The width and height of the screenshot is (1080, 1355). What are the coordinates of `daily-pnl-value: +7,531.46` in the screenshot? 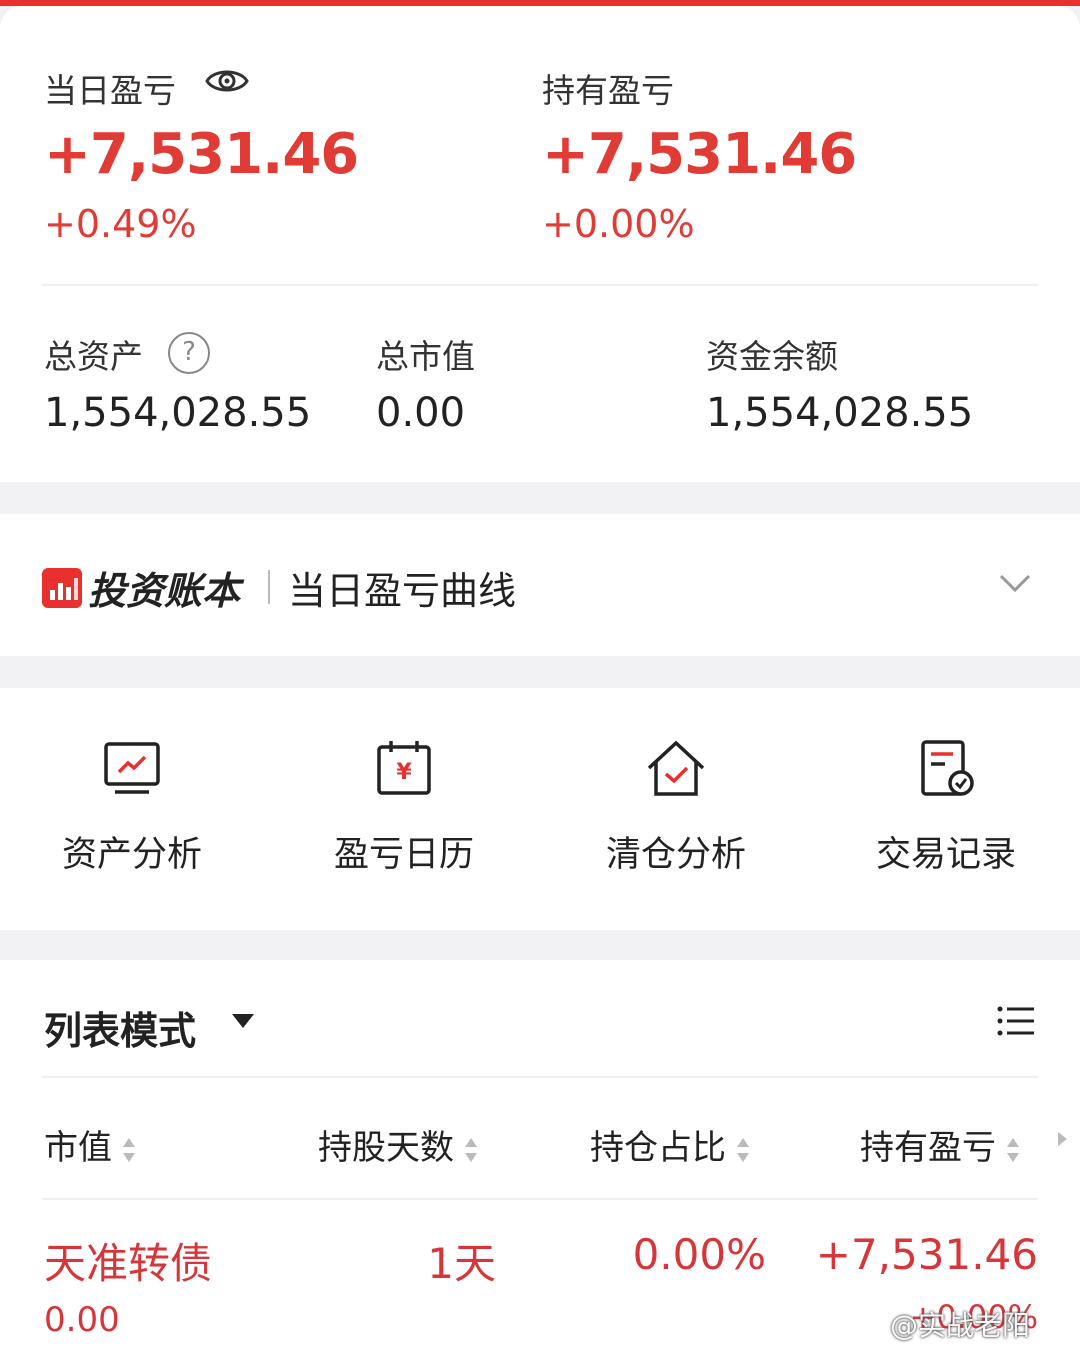 It's located at (201, 154).